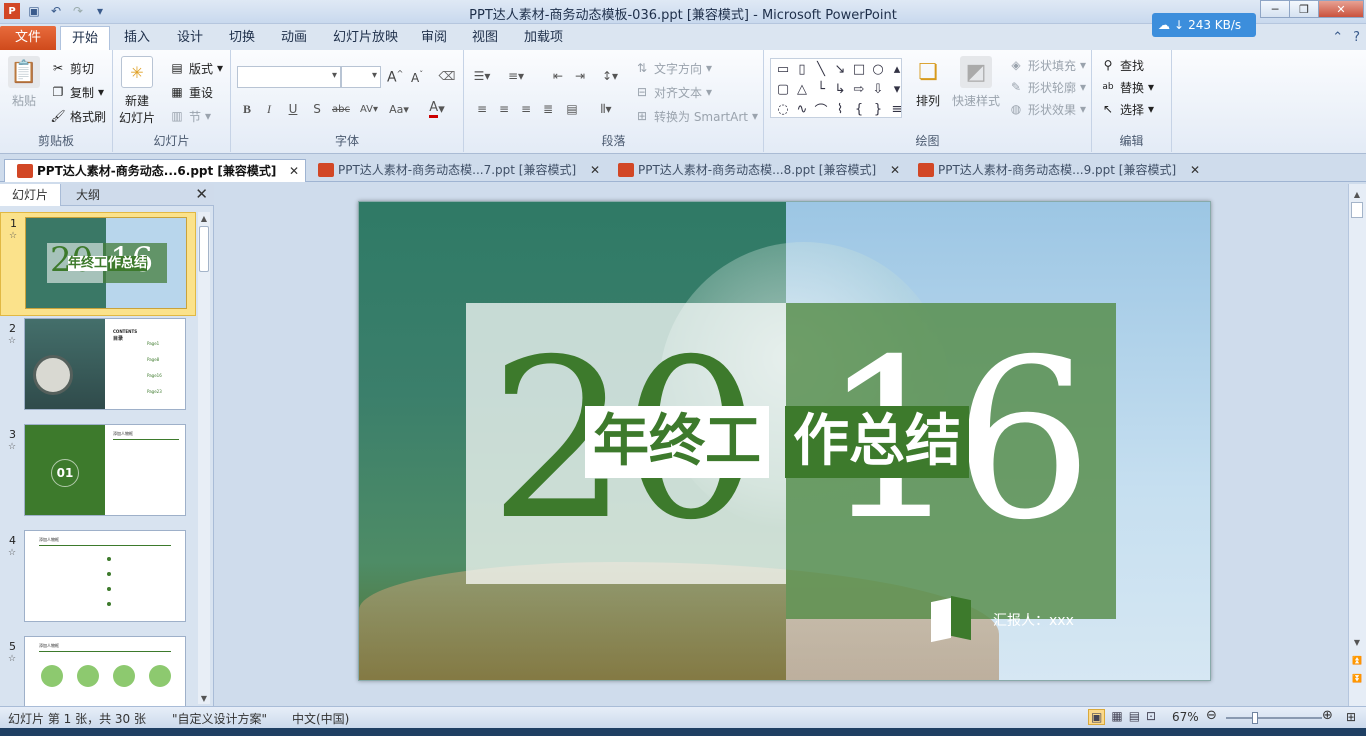  What do you see at coordinates (31, 195) in the screenshot?
I see `tab-slides: 幻灯片` at bounding box center [31, 195].